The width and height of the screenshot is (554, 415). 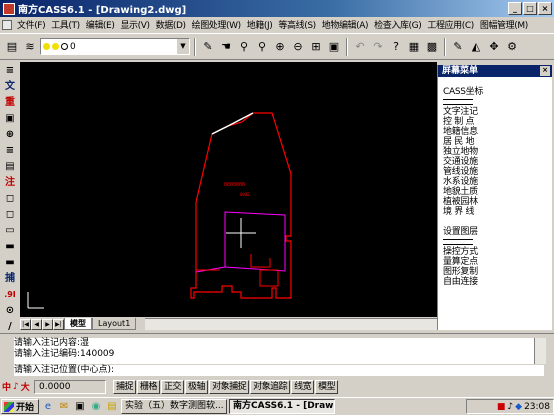 What do you see at coordinates (360, 47) in the screenshot?
I see `undo-icon: ↶` at bounding box center [360, 47].